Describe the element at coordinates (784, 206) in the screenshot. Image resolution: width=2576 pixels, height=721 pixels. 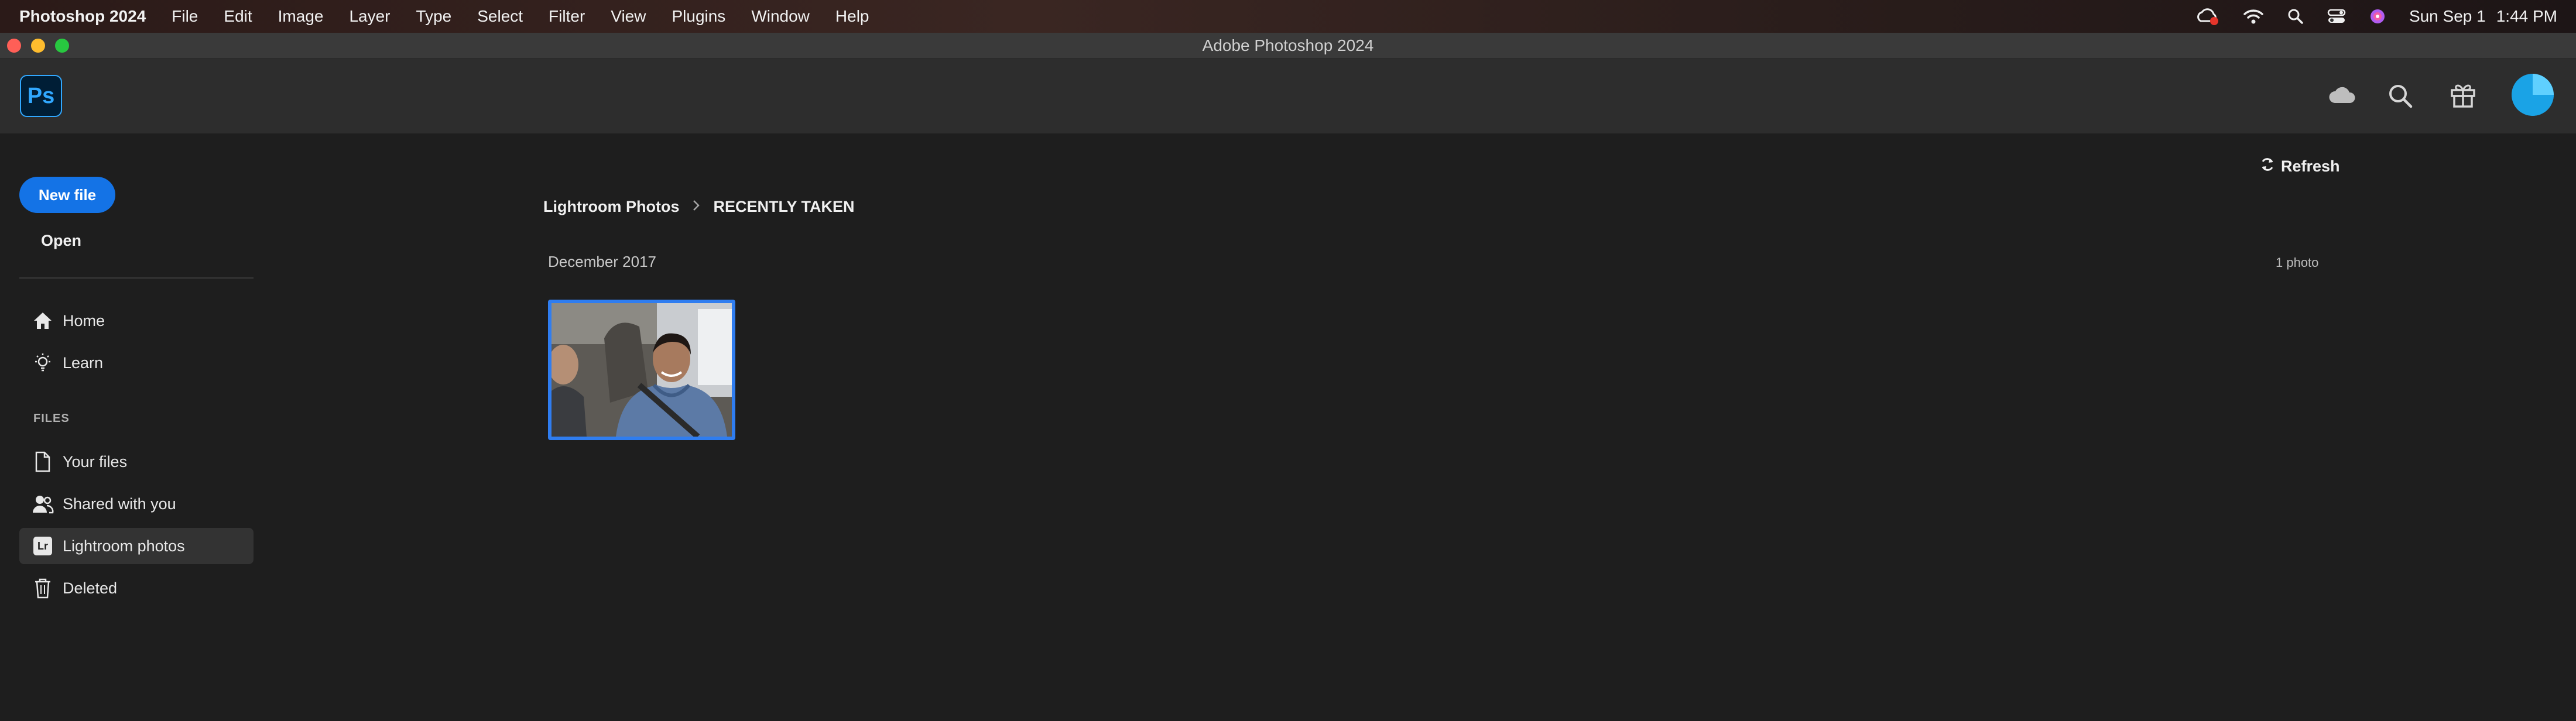
I see `breadcrumb-recently-taken: RECENTLY TAKEN` at that location.